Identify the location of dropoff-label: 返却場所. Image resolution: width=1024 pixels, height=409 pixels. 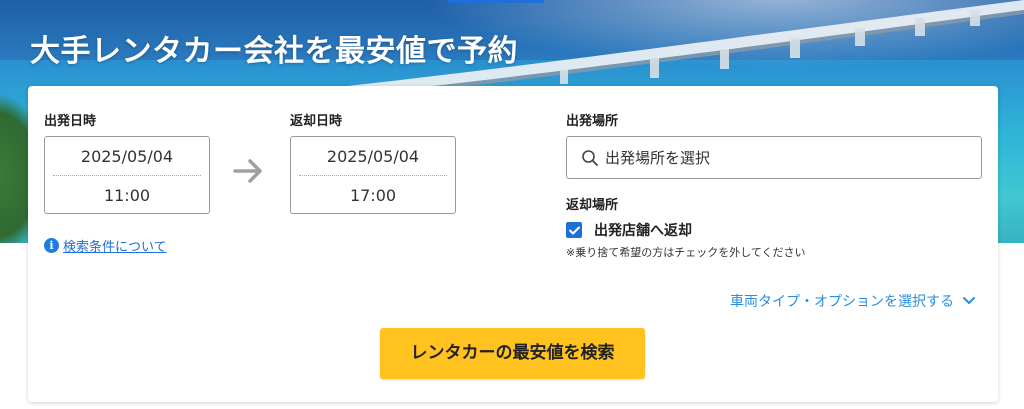
(592, 205).